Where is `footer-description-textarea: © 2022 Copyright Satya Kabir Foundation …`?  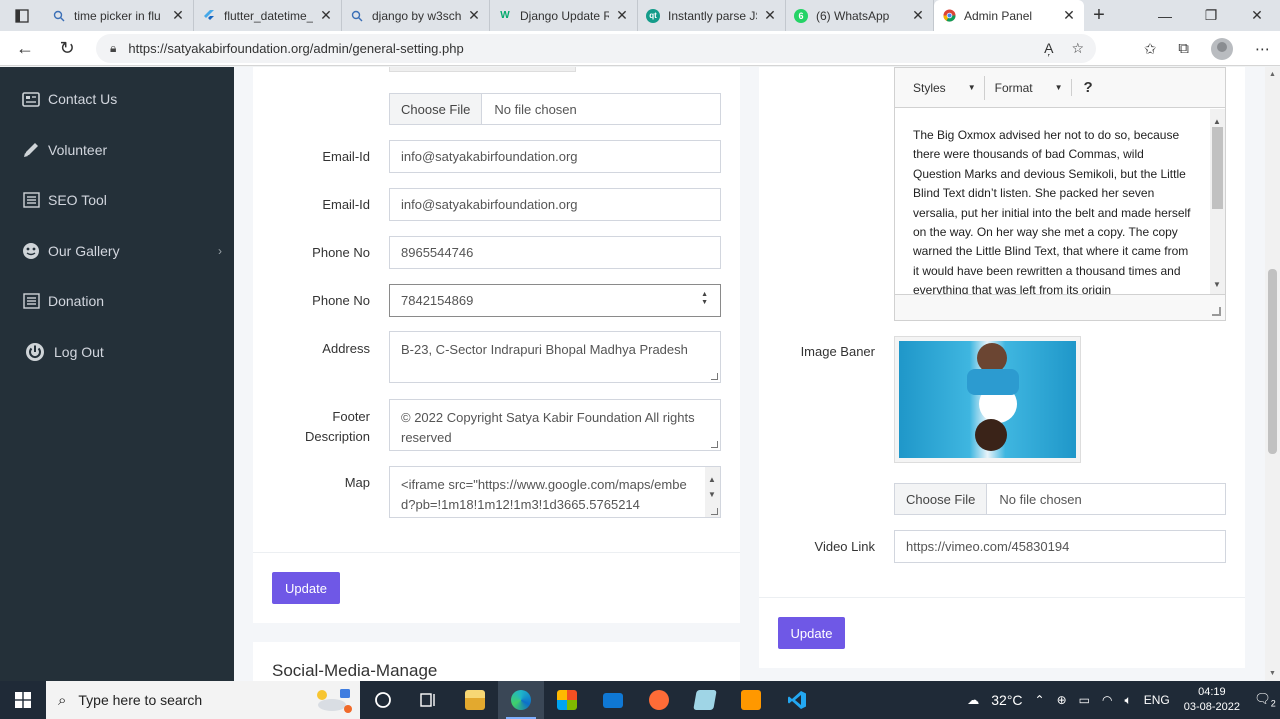
footer-description-textarea: © 2022 Copyright Satya Kabir Foundation … is located at coordinates (555, 425).